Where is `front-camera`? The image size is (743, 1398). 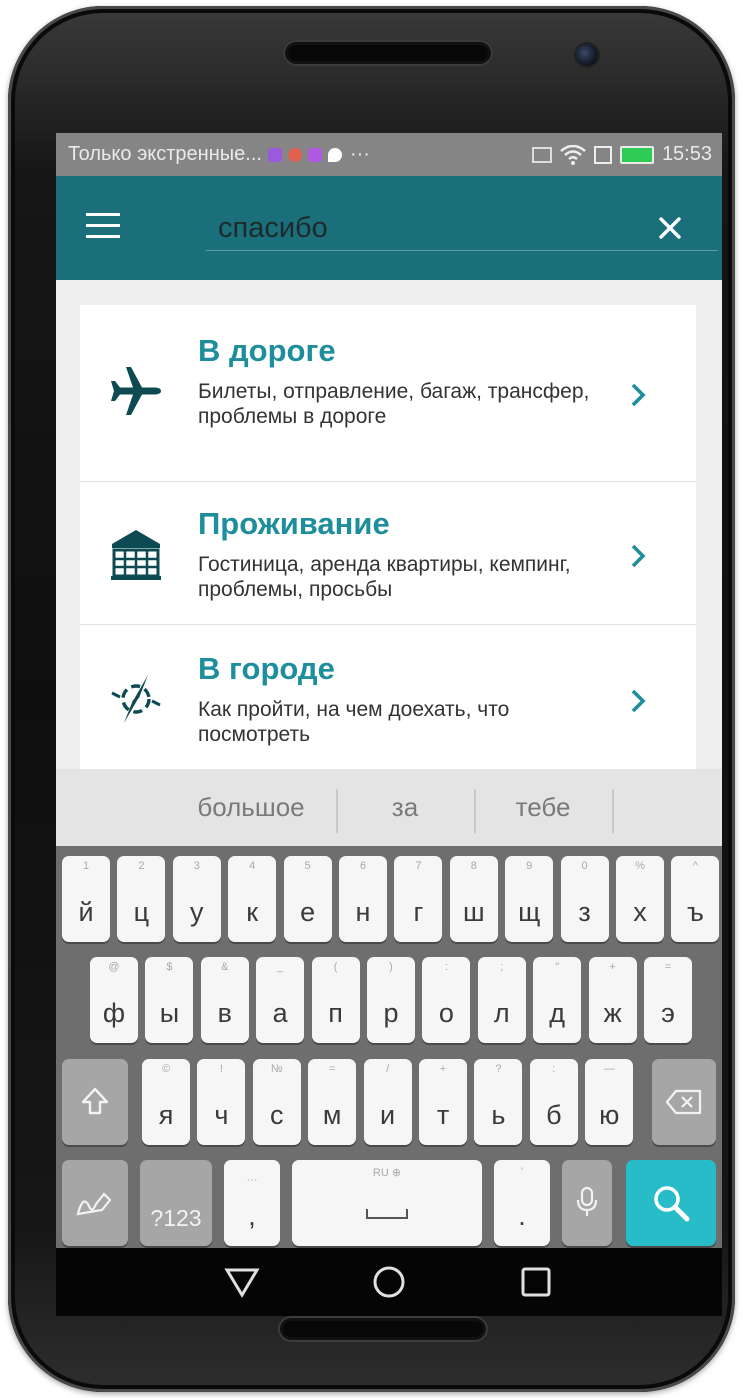
front-camera is located at coordinates (587, 55).